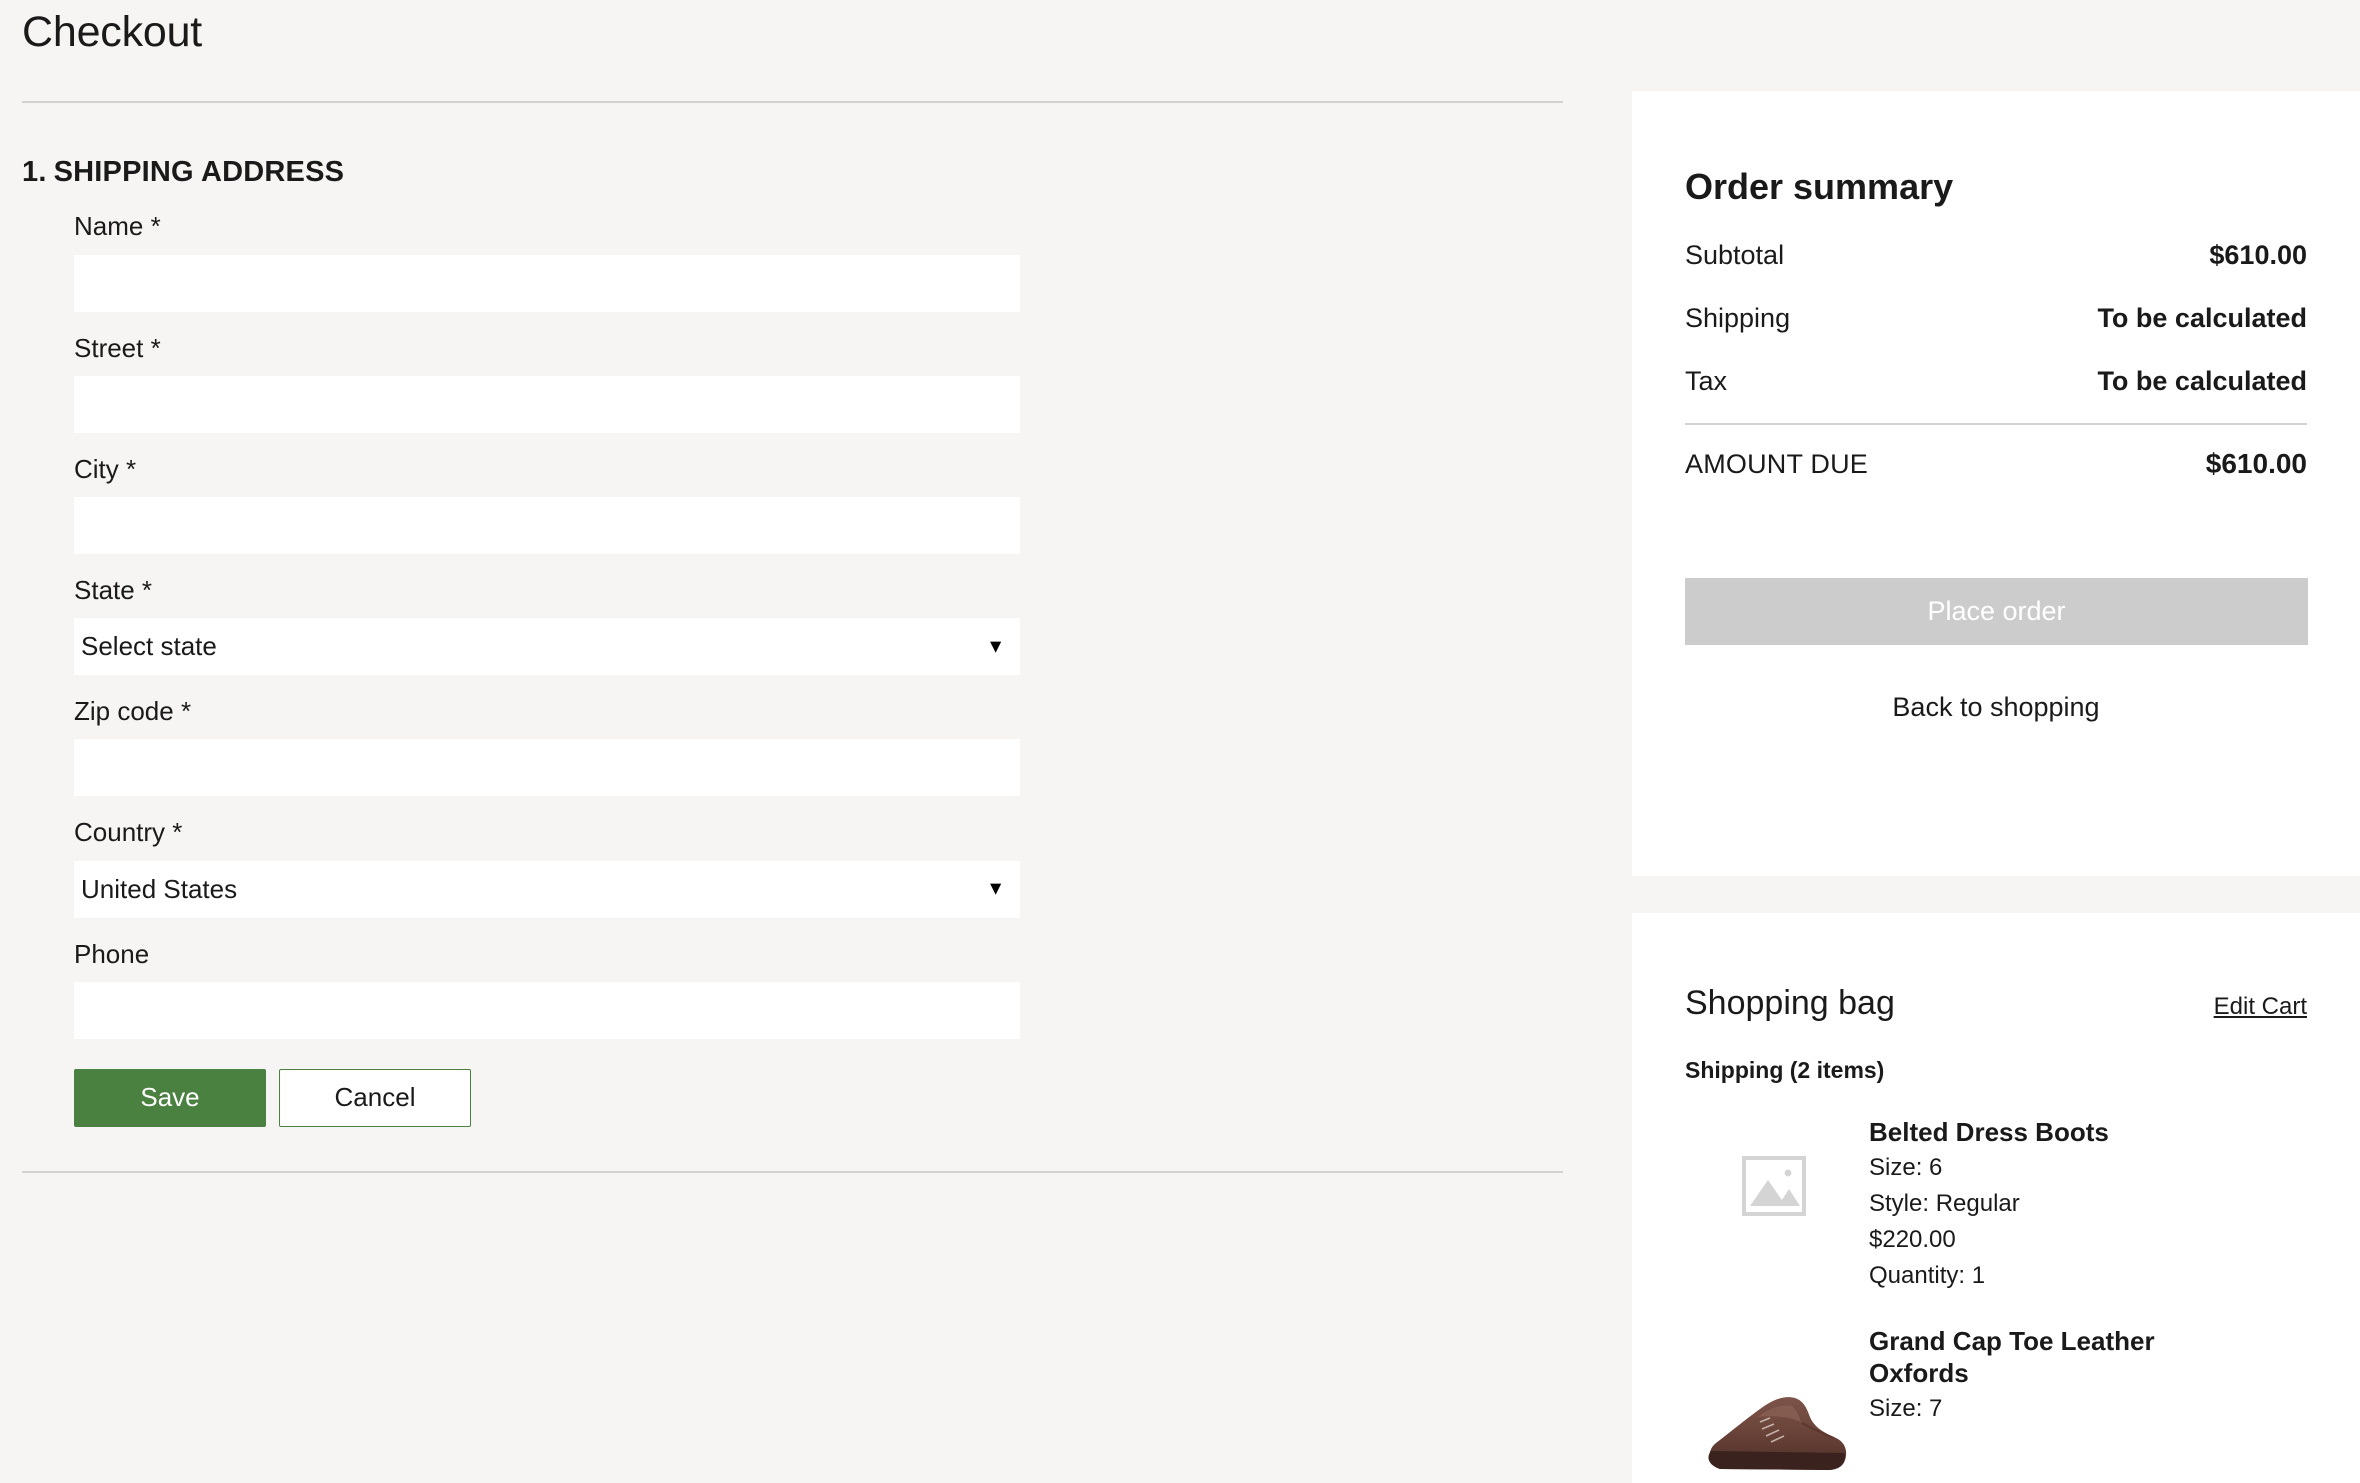 This screenshot has height=1483, width=2360. What do you see at coordinates (117, 347) in the screenshot?
I see `field-label-street: Street *` at bounding box center [117, 347].